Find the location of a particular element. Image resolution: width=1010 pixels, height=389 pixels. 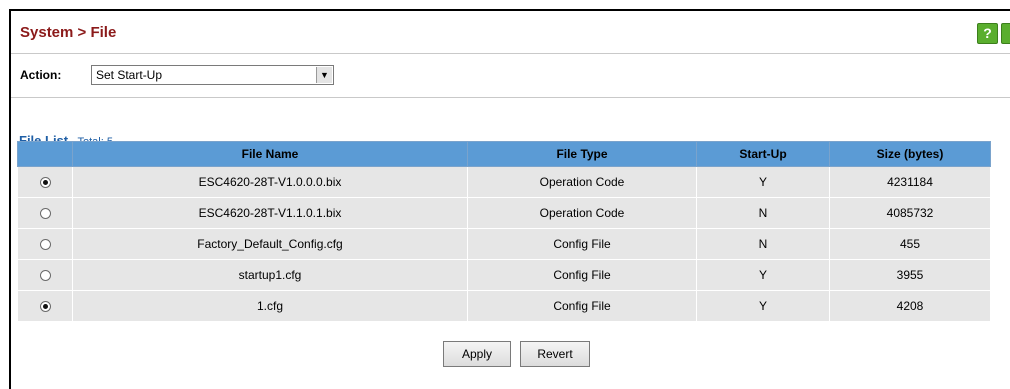

file-name-cell: ESC4620-28T-V1.1.0.1.bix is located at coordinates (270, 213).